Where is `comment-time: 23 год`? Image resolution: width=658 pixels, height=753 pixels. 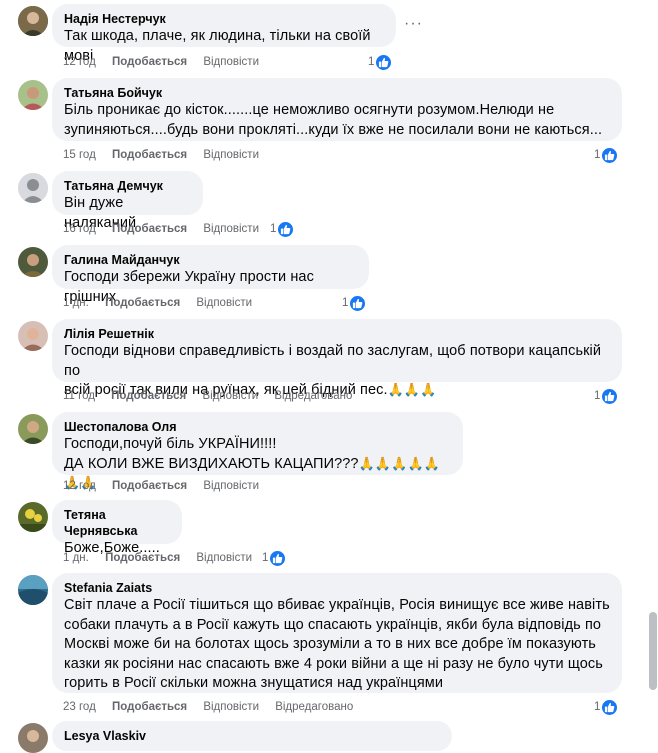
comment-time: 23 год is located at coordinates (79, 707).